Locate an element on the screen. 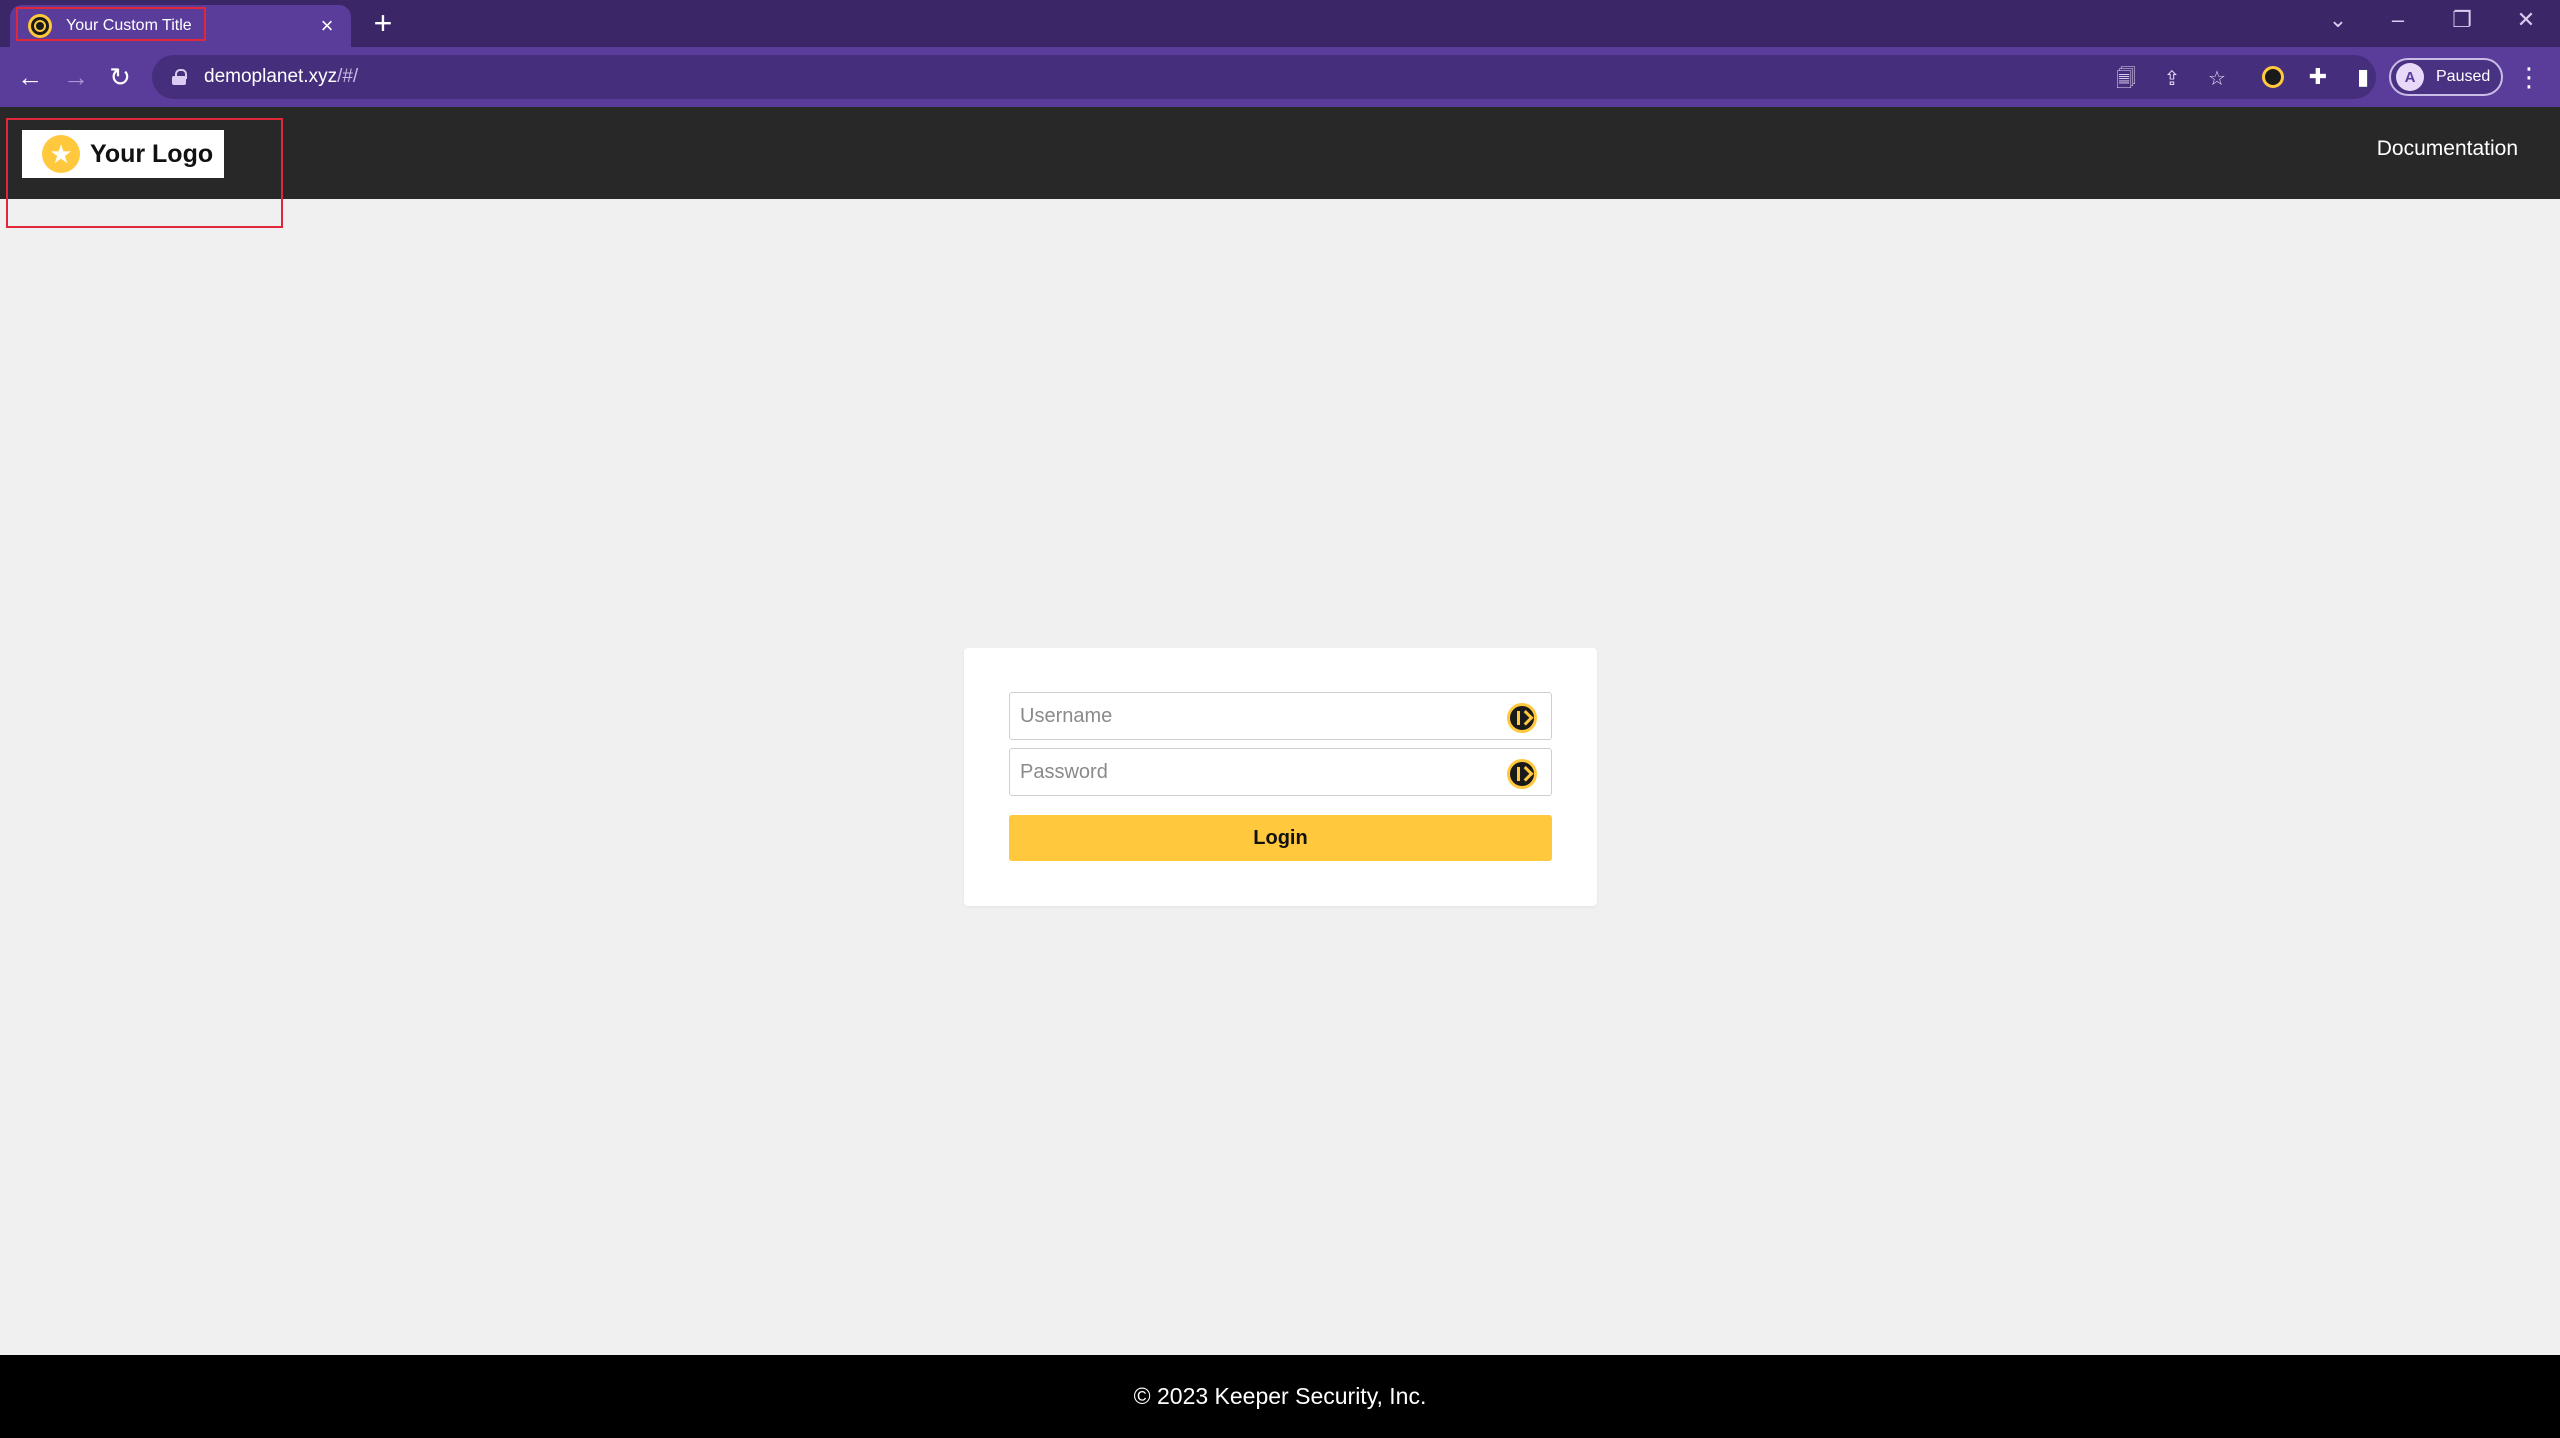 Image resolution: width=2560 pixels, height=1438 pixels. save-page-icon: 🗐 is located at coordinates (2126, 79).